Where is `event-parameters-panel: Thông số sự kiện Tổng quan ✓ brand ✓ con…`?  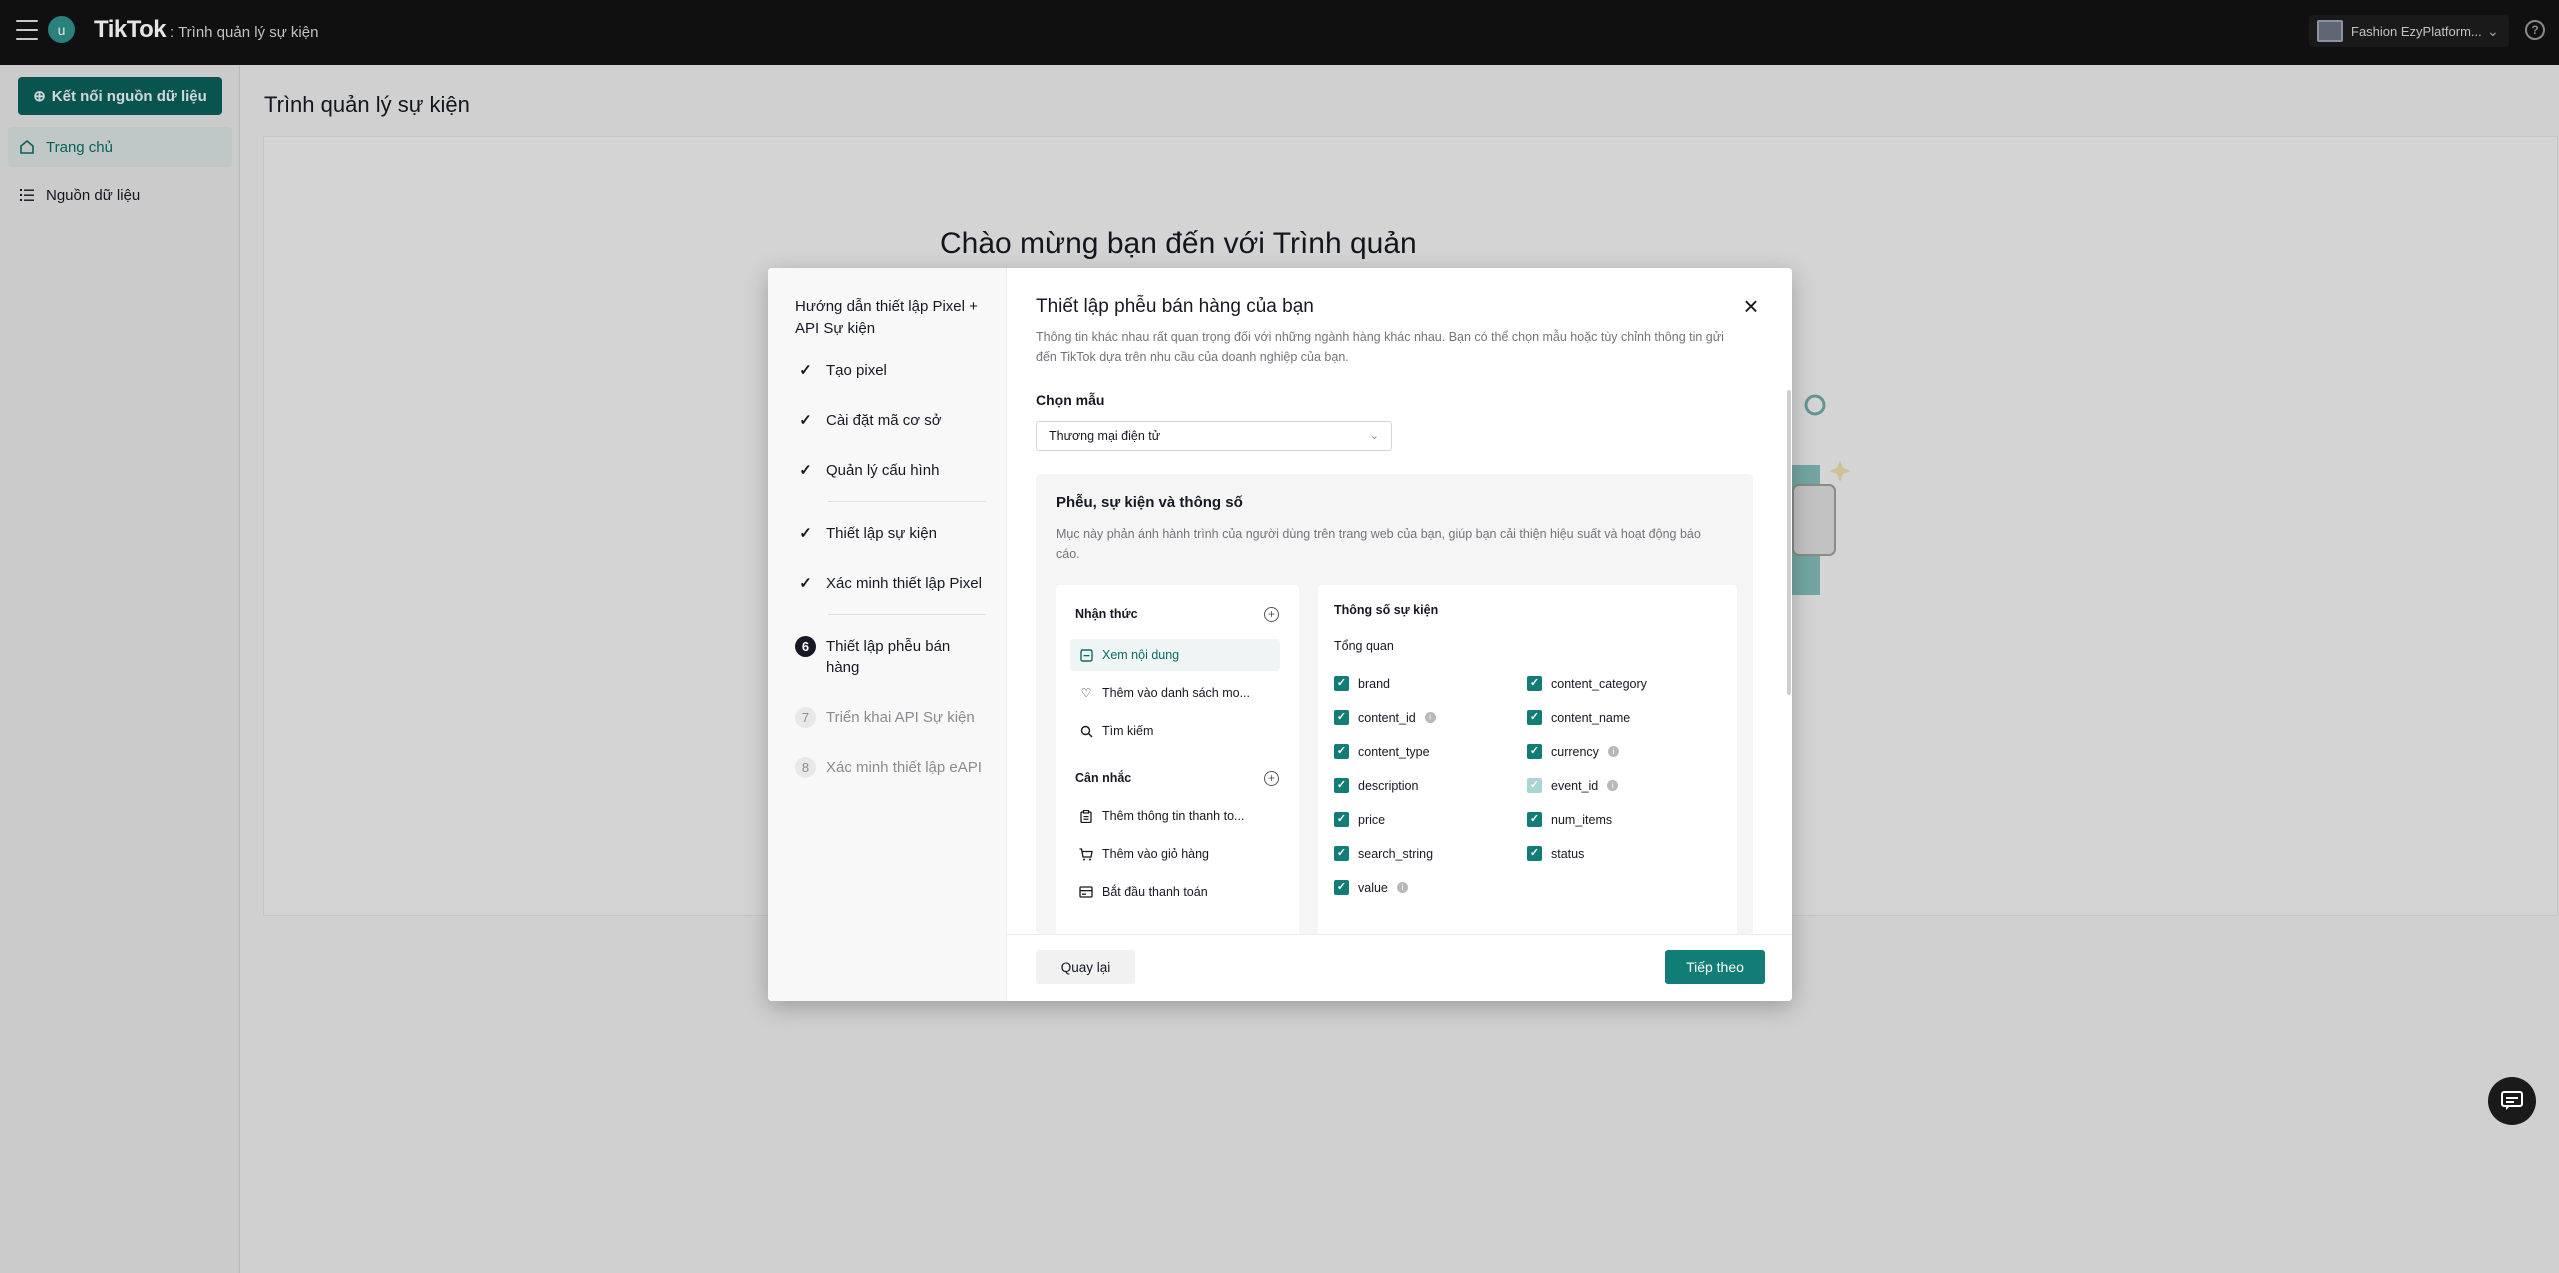 event-parameters-panel: Thông số sự kiện Tổng quan ✓ brand ✓ con… is located at coordinates (1527, 765).